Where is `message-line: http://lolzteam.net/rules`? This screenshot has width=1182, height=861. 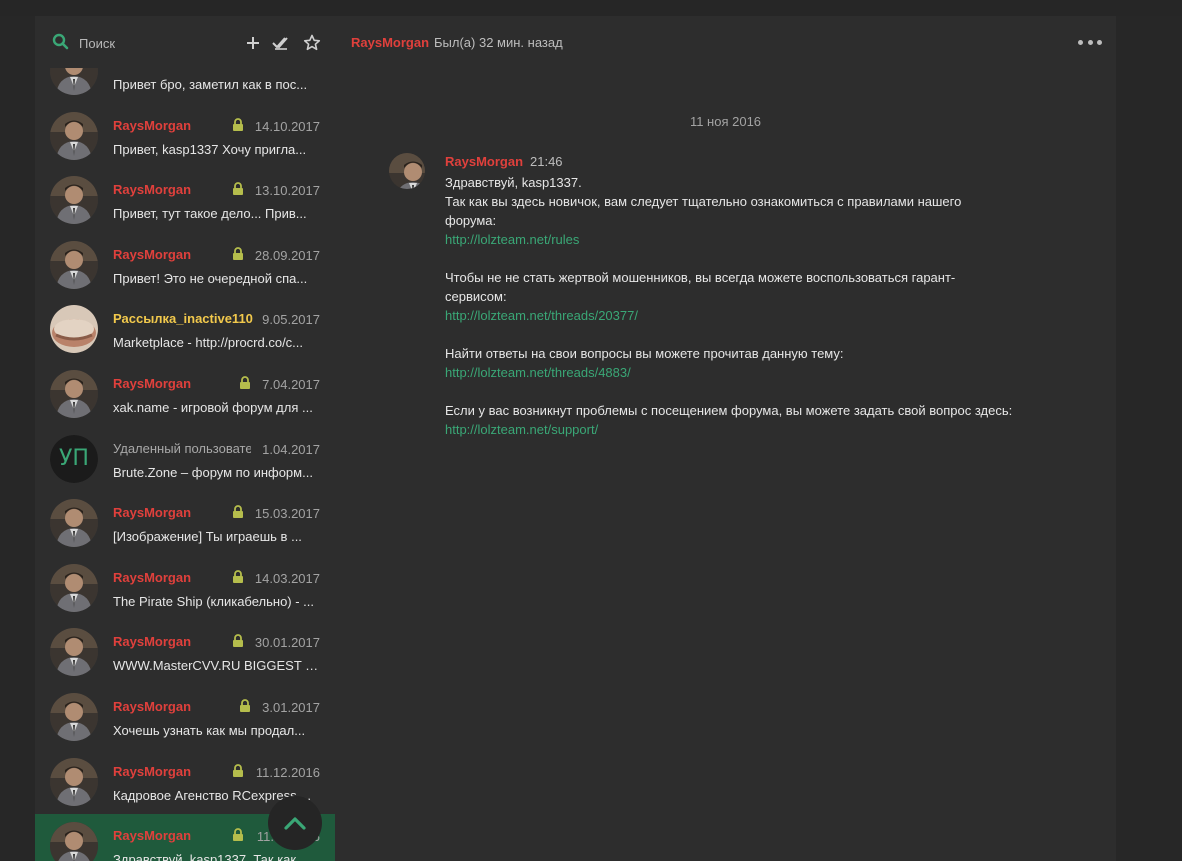
message-line: http://lolzteam.net/rules is located at coordinates (750, 239).